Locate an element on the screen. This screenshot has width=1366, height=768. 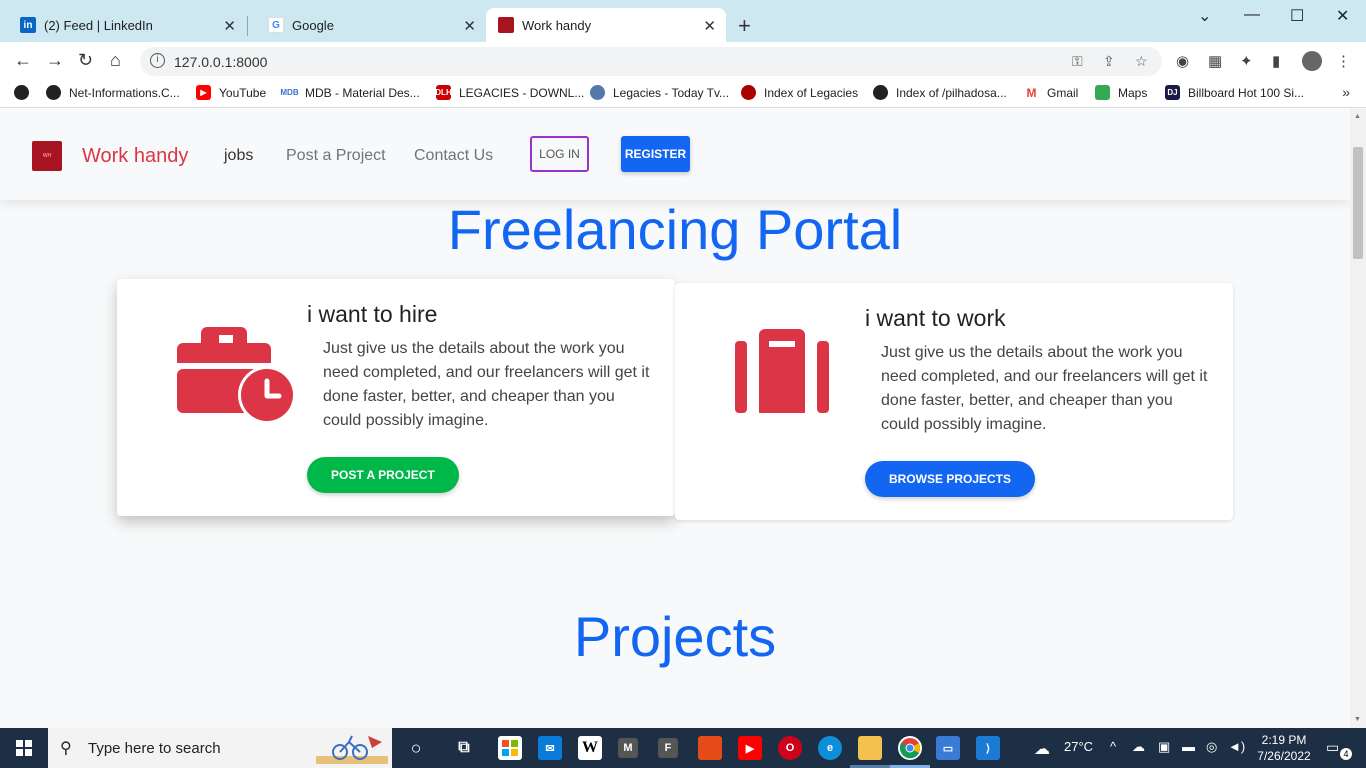
windows-start-icon is located at coordinates (24, 748).